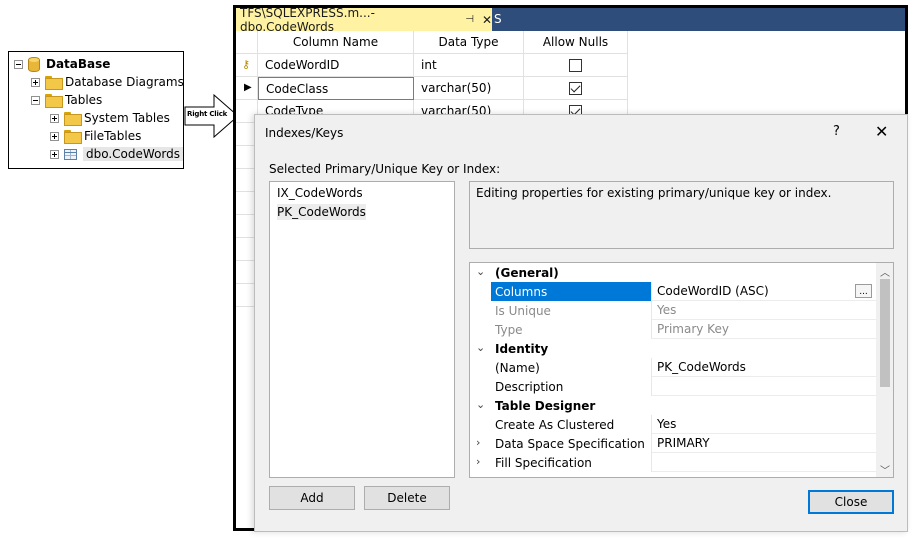 Image resolution: width=913 pixels, height=540 pixels. Describe the element at coordinates (884, 469) in the screenshot. I see `scroll-down-icon: ﹀` at that location.